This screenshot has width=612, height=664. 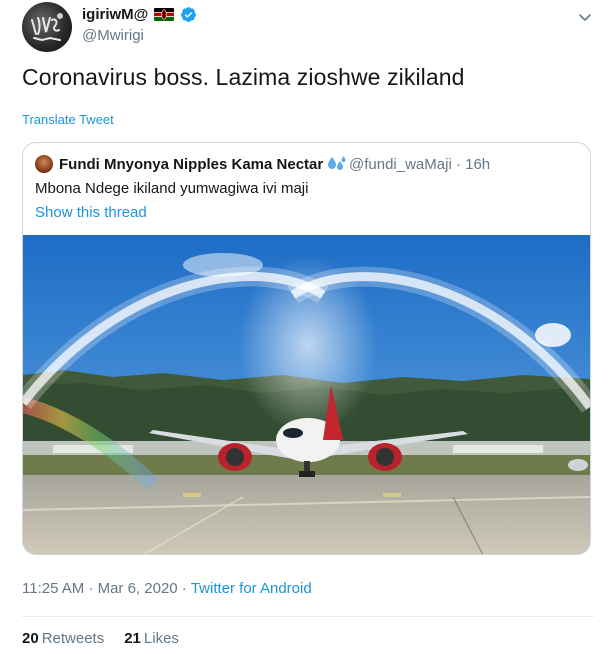 I want to click on chevron-down-icon, so click(x=585, y=17).